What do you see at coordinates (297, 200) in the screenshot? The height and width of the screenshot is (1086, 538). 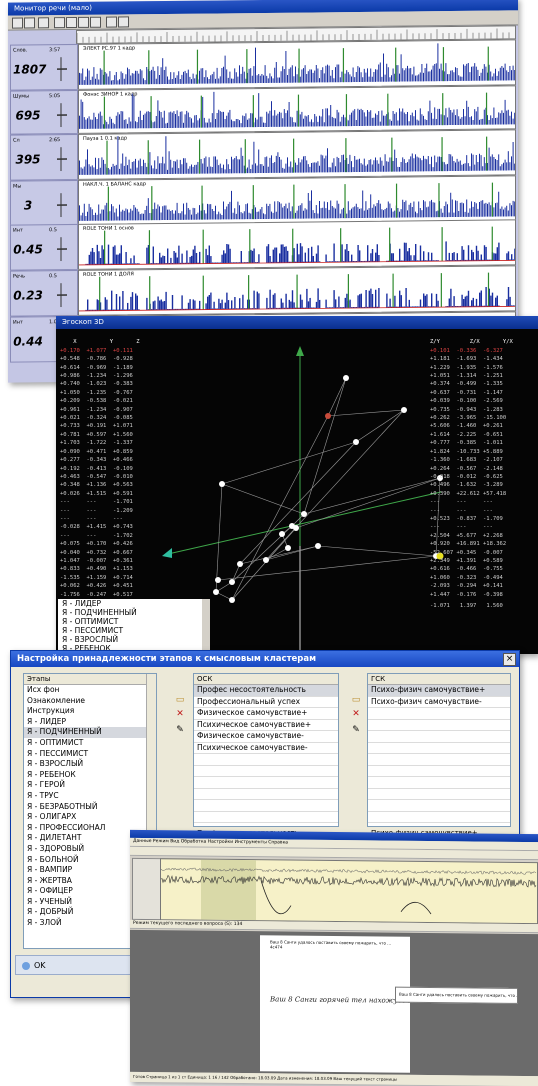 I see `signal-strip: НАКЛ.Ч. 1 БАЛАНС кадр` at bounding box center [297, 200].